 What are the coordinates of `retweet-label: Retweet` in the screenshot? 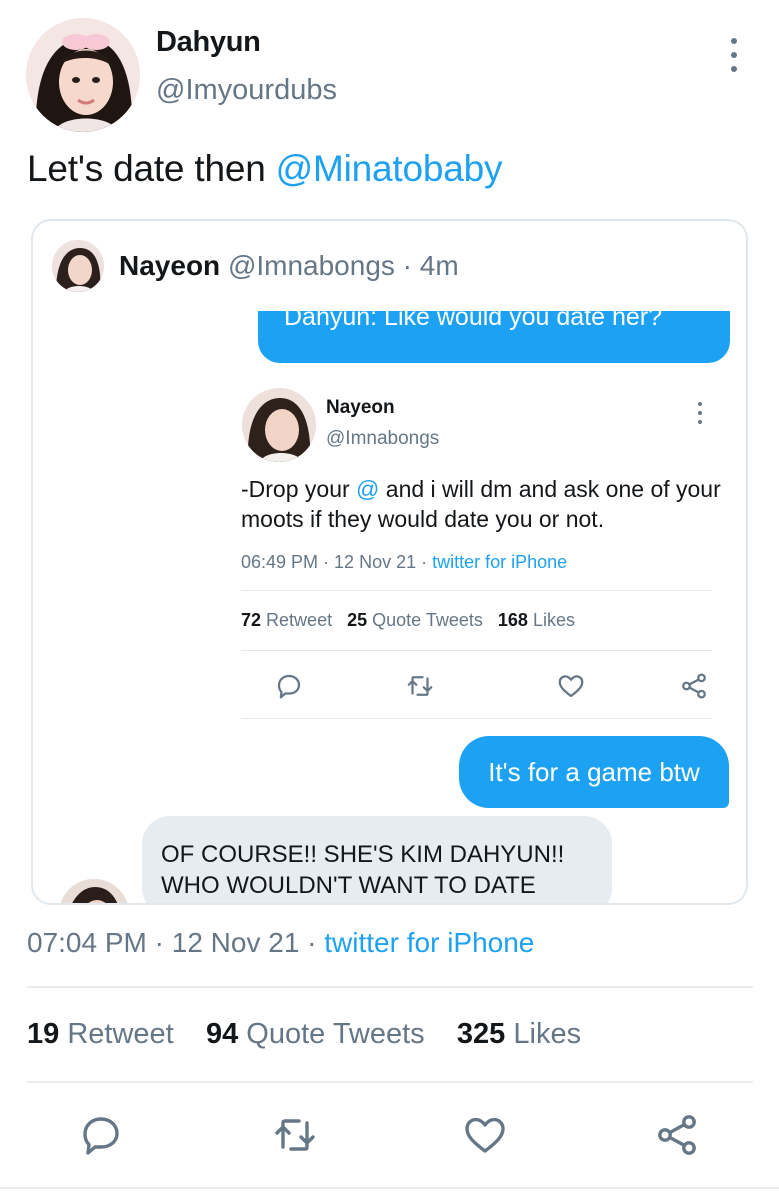 It's located at (120, 1034).